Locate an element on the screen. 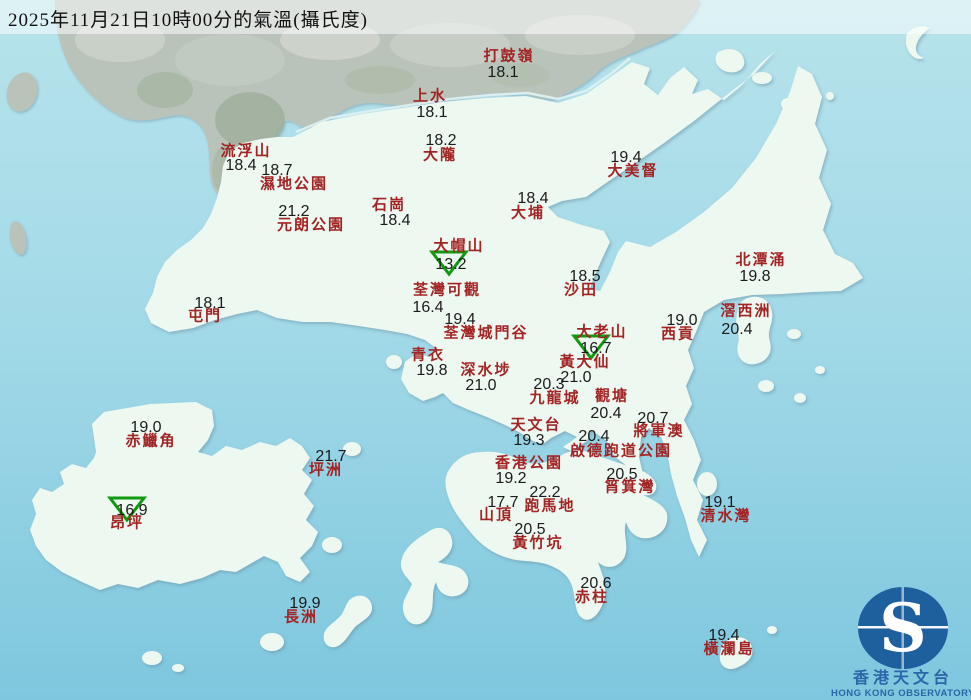 The width and height of the screenshot is (971, 700). ma-wan-island is located at coordinates (394, 362).